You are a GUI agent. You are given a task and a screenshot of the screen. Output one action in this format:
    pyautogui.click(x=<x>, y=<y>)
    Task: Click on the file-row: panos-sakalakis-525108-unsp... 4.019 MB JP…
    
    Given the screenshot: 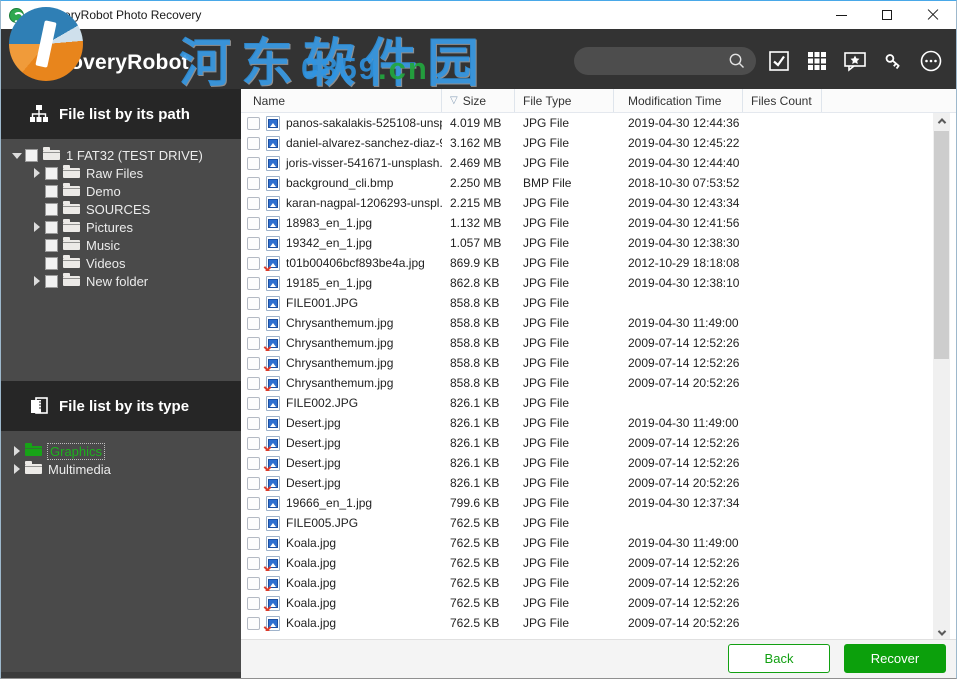 What is the action you would take?
    pyautogui.click(x=600, y=123)
    